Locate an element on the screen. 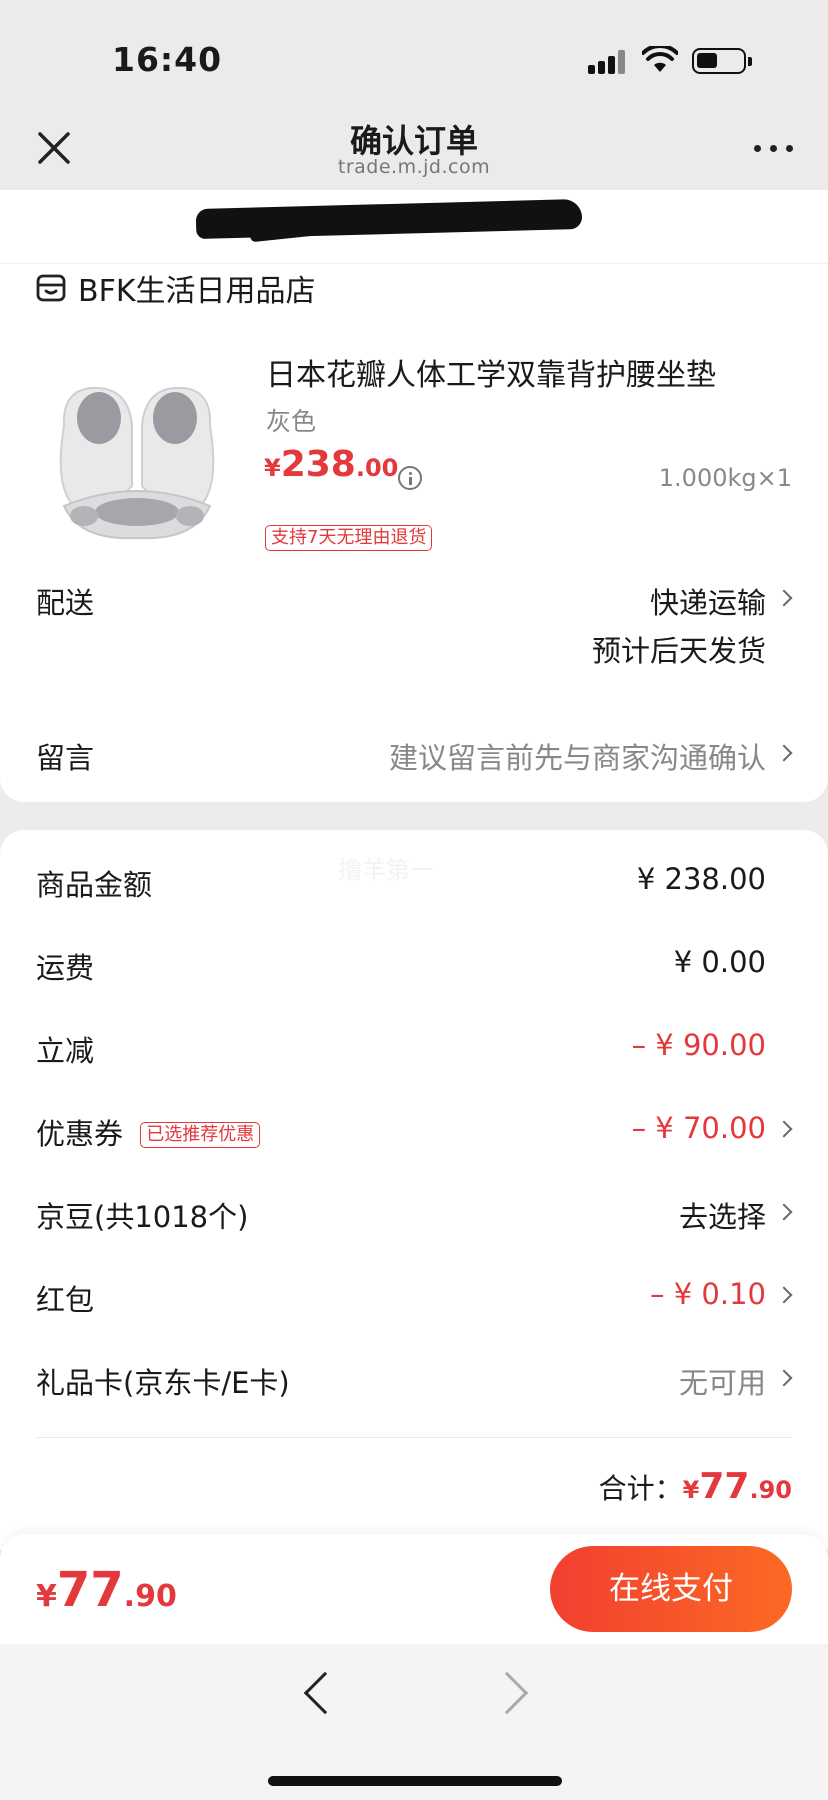 The width and height of the screenshot is (828, 1800). coupon-value: – ¥ 70.00 is located at coordinates (699, 1128).